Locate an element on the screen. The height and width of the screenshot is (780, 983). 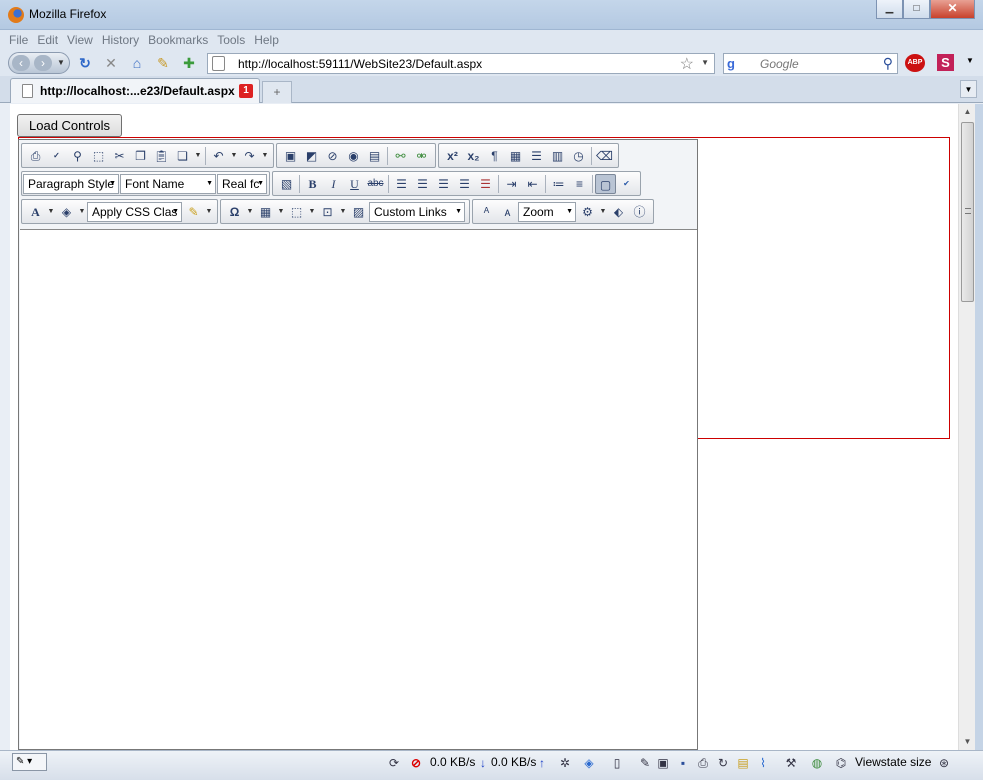
outdent-icon: ⇤ is located at coordinates (532, 184).